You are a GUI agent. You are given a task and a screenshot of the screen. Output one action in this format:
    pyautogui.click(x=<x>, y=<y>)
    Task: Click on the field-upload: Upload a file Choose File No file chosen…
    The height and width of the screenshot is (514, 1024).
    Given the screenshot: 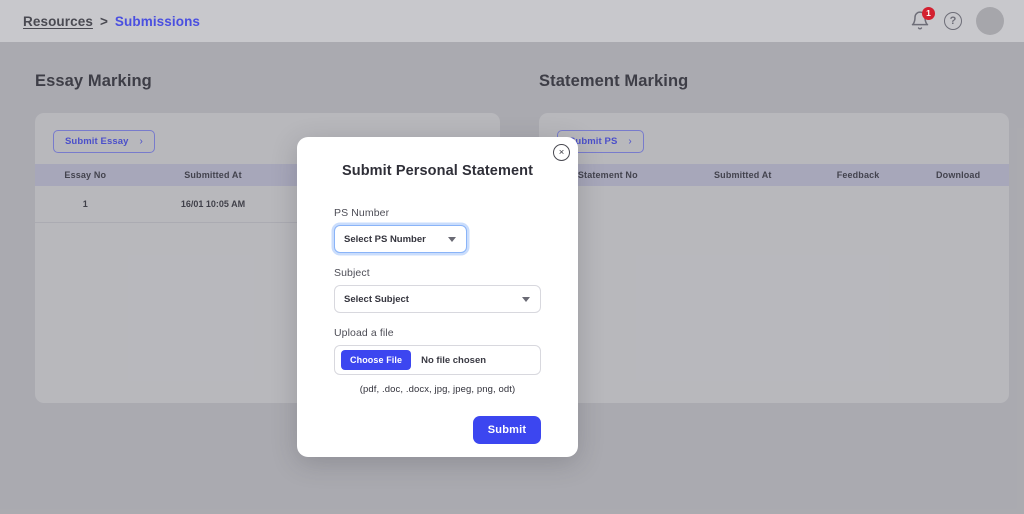 What is the action you would take?
    pyautogui.click(x=437, y=361)
    